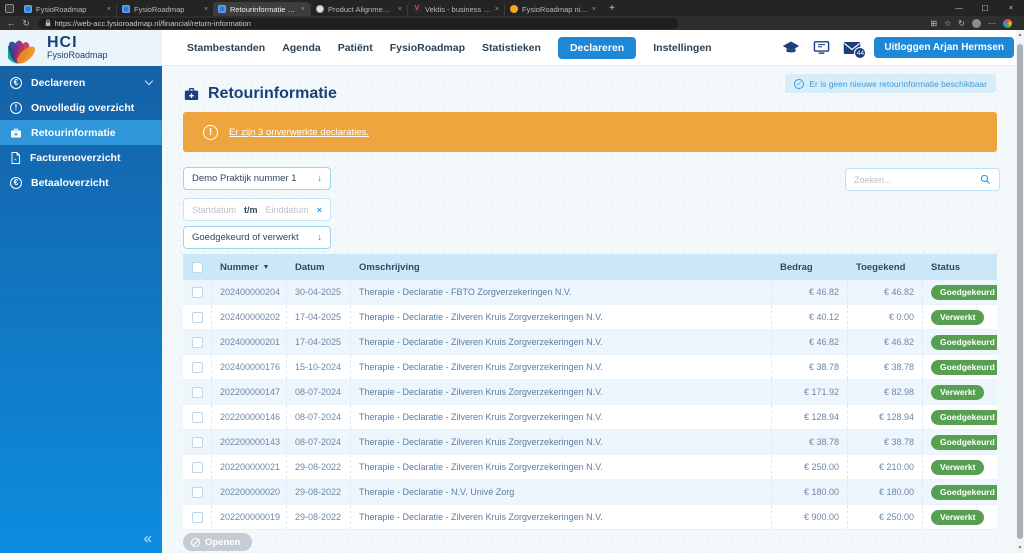 The image size is (1024, 553). I want to click on workspace-icon, so click(9, 8).